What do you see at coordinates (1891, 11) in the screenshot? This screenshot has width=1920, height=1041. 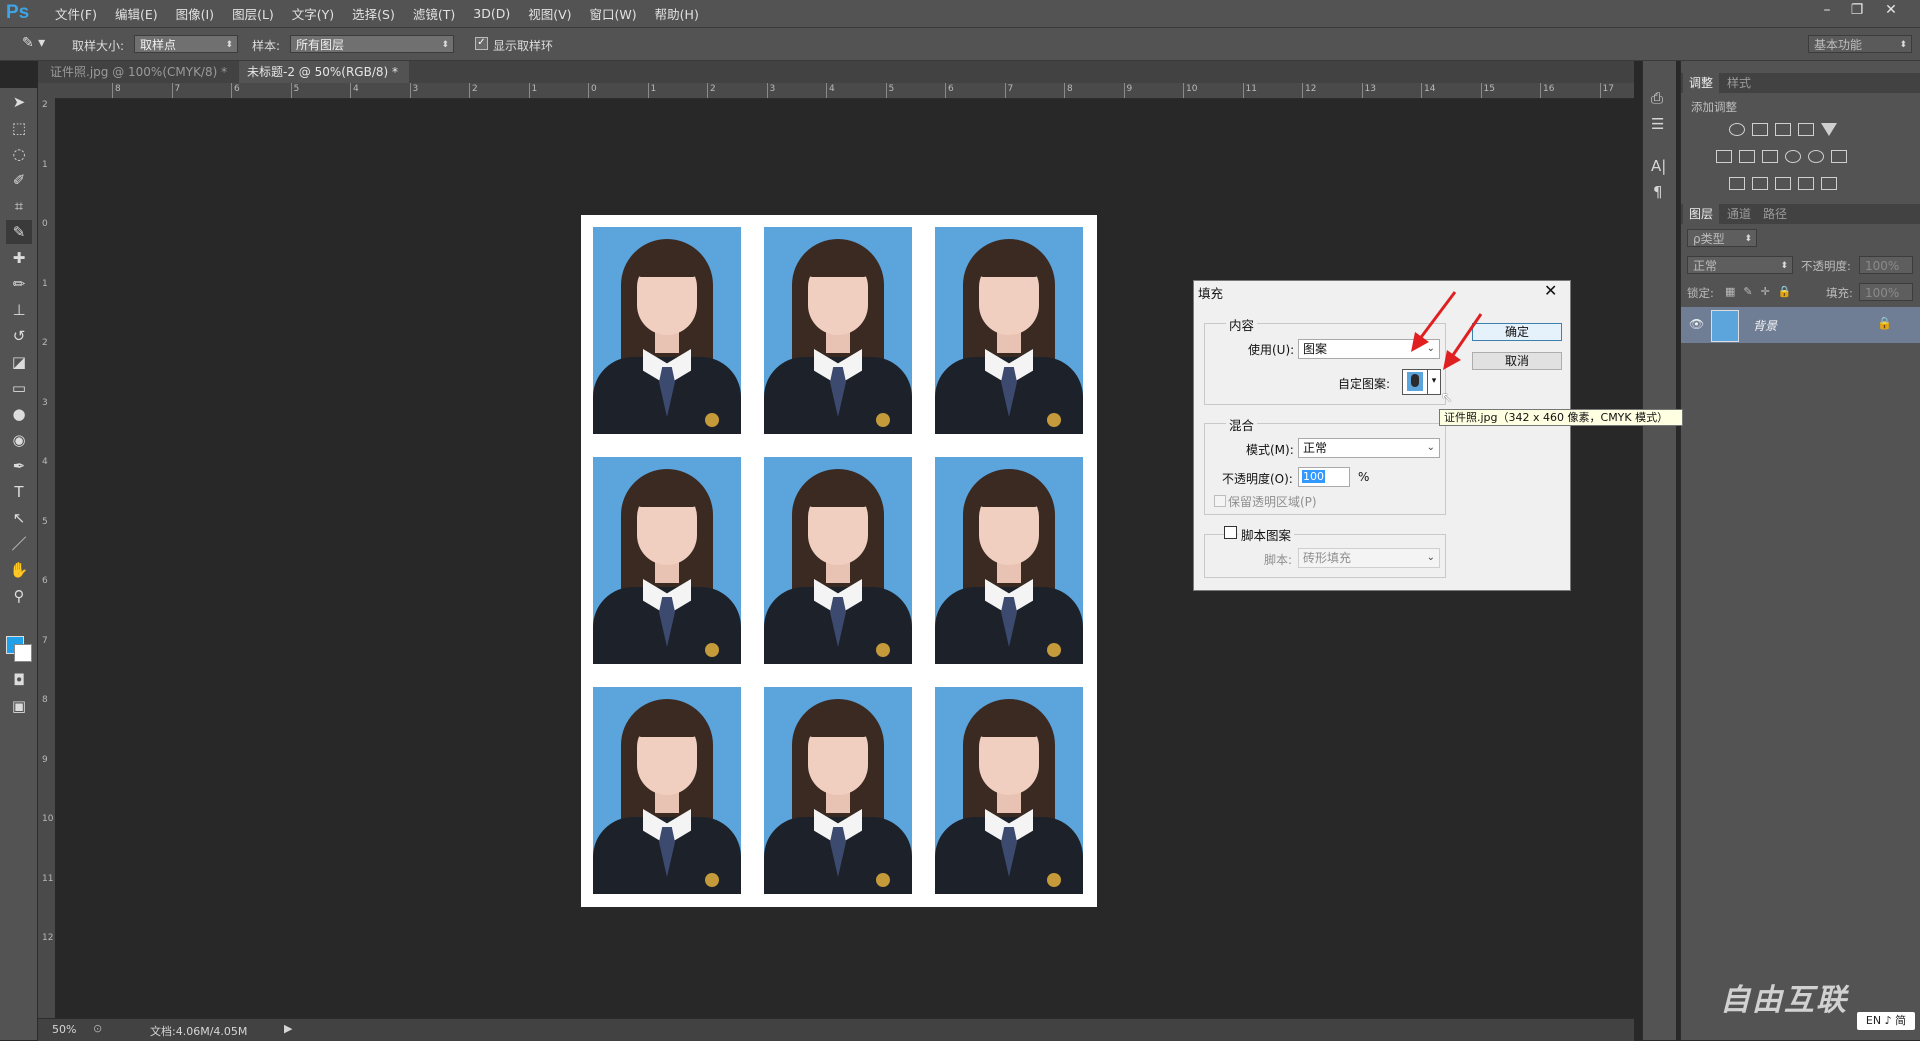 I see `close-window-button: ✕` at bounding box center [1891, 11].